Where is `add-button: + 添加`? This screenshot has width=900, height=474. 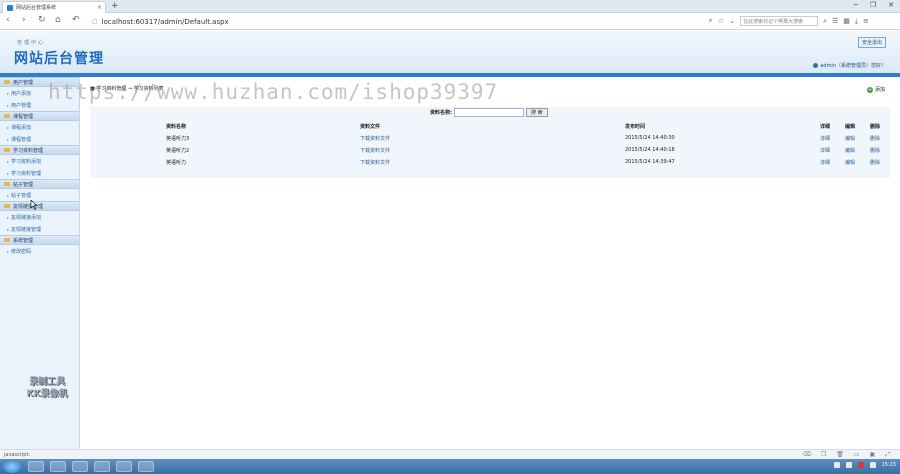 add-button: + 添加 is located at coordinates (875, 89).